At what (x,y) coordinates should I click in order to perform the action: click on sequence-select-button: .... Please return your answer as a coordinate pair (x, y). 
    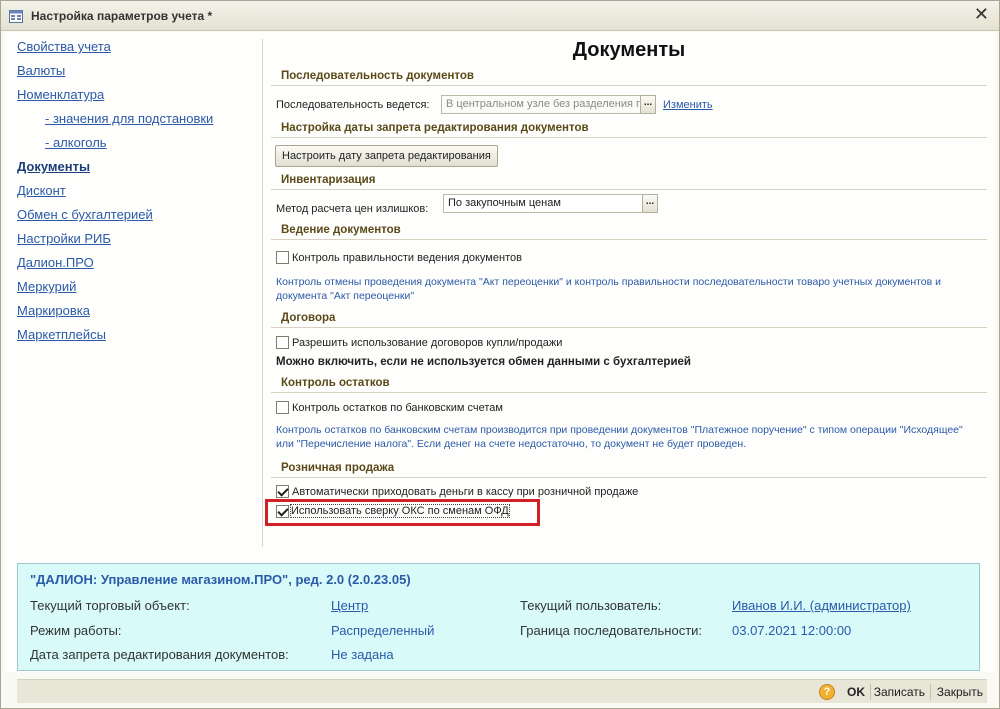
    Looking at the image, I should click on (648, 104).